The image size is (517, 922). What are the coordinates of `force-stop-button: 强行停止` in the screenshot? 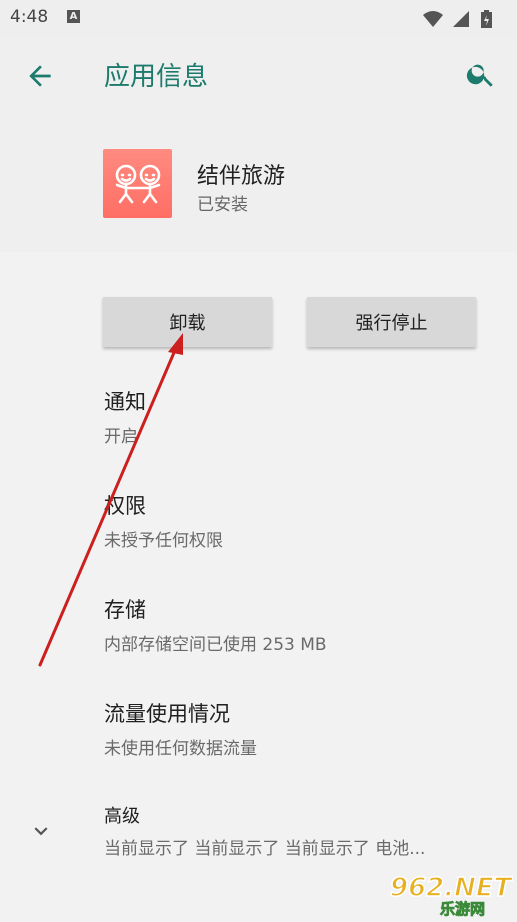 It's located at (391, 322).